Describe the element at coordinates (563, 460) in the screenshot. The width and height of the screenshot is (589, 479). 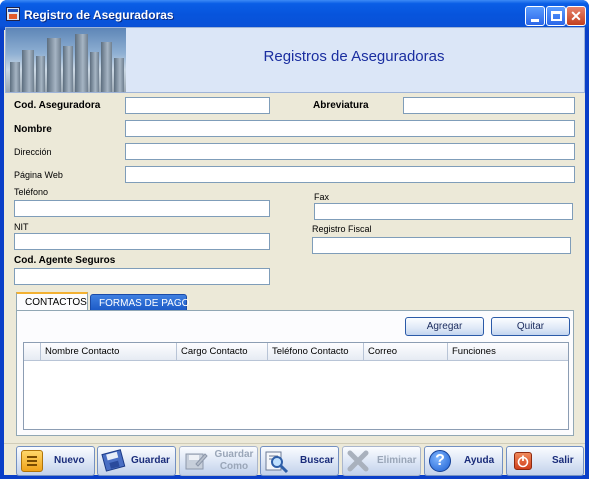
I see `salir-label: Salir` at that location.